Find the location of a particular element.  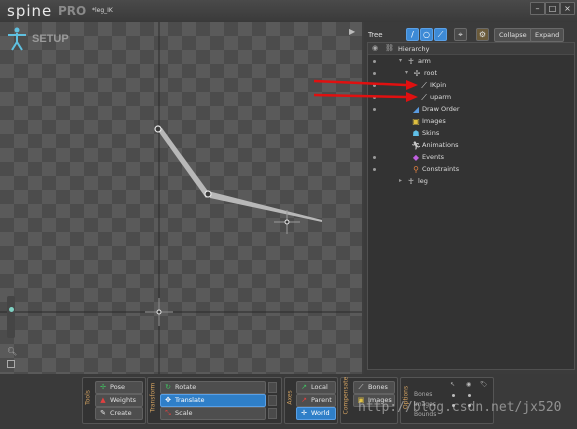

axes-group-label: Axes is located at coordinates (290, 397).